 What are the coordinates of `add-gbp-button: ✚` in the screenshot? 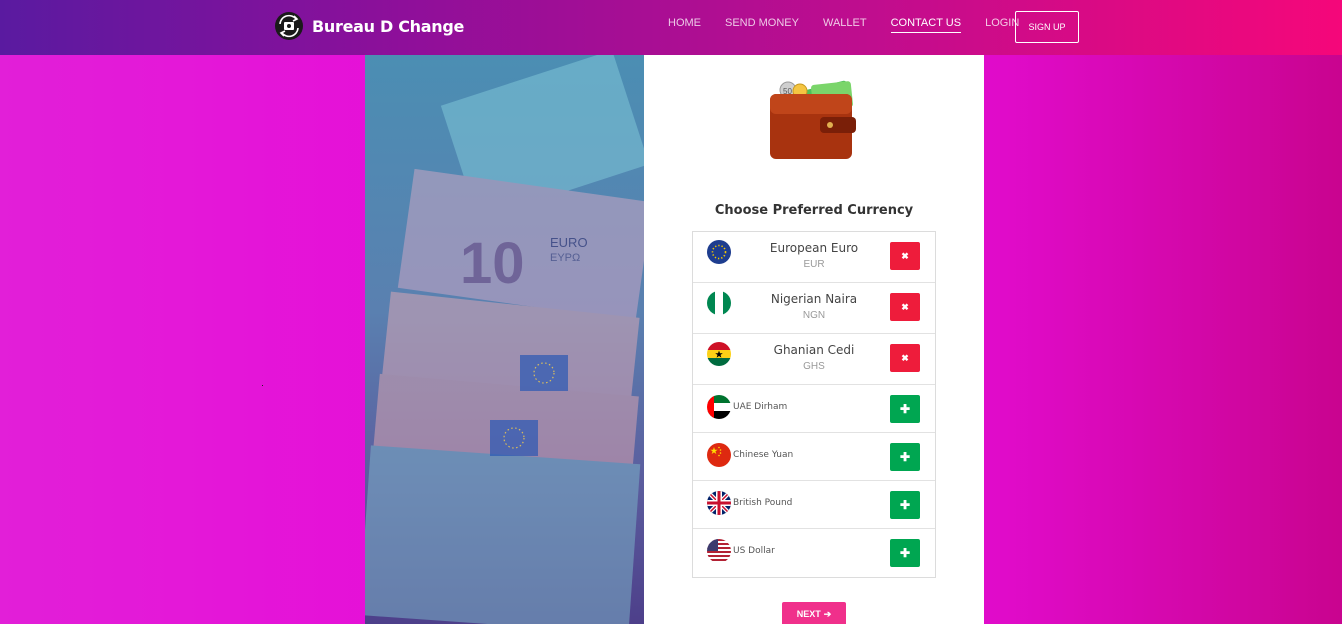 It's located at (905, 505).